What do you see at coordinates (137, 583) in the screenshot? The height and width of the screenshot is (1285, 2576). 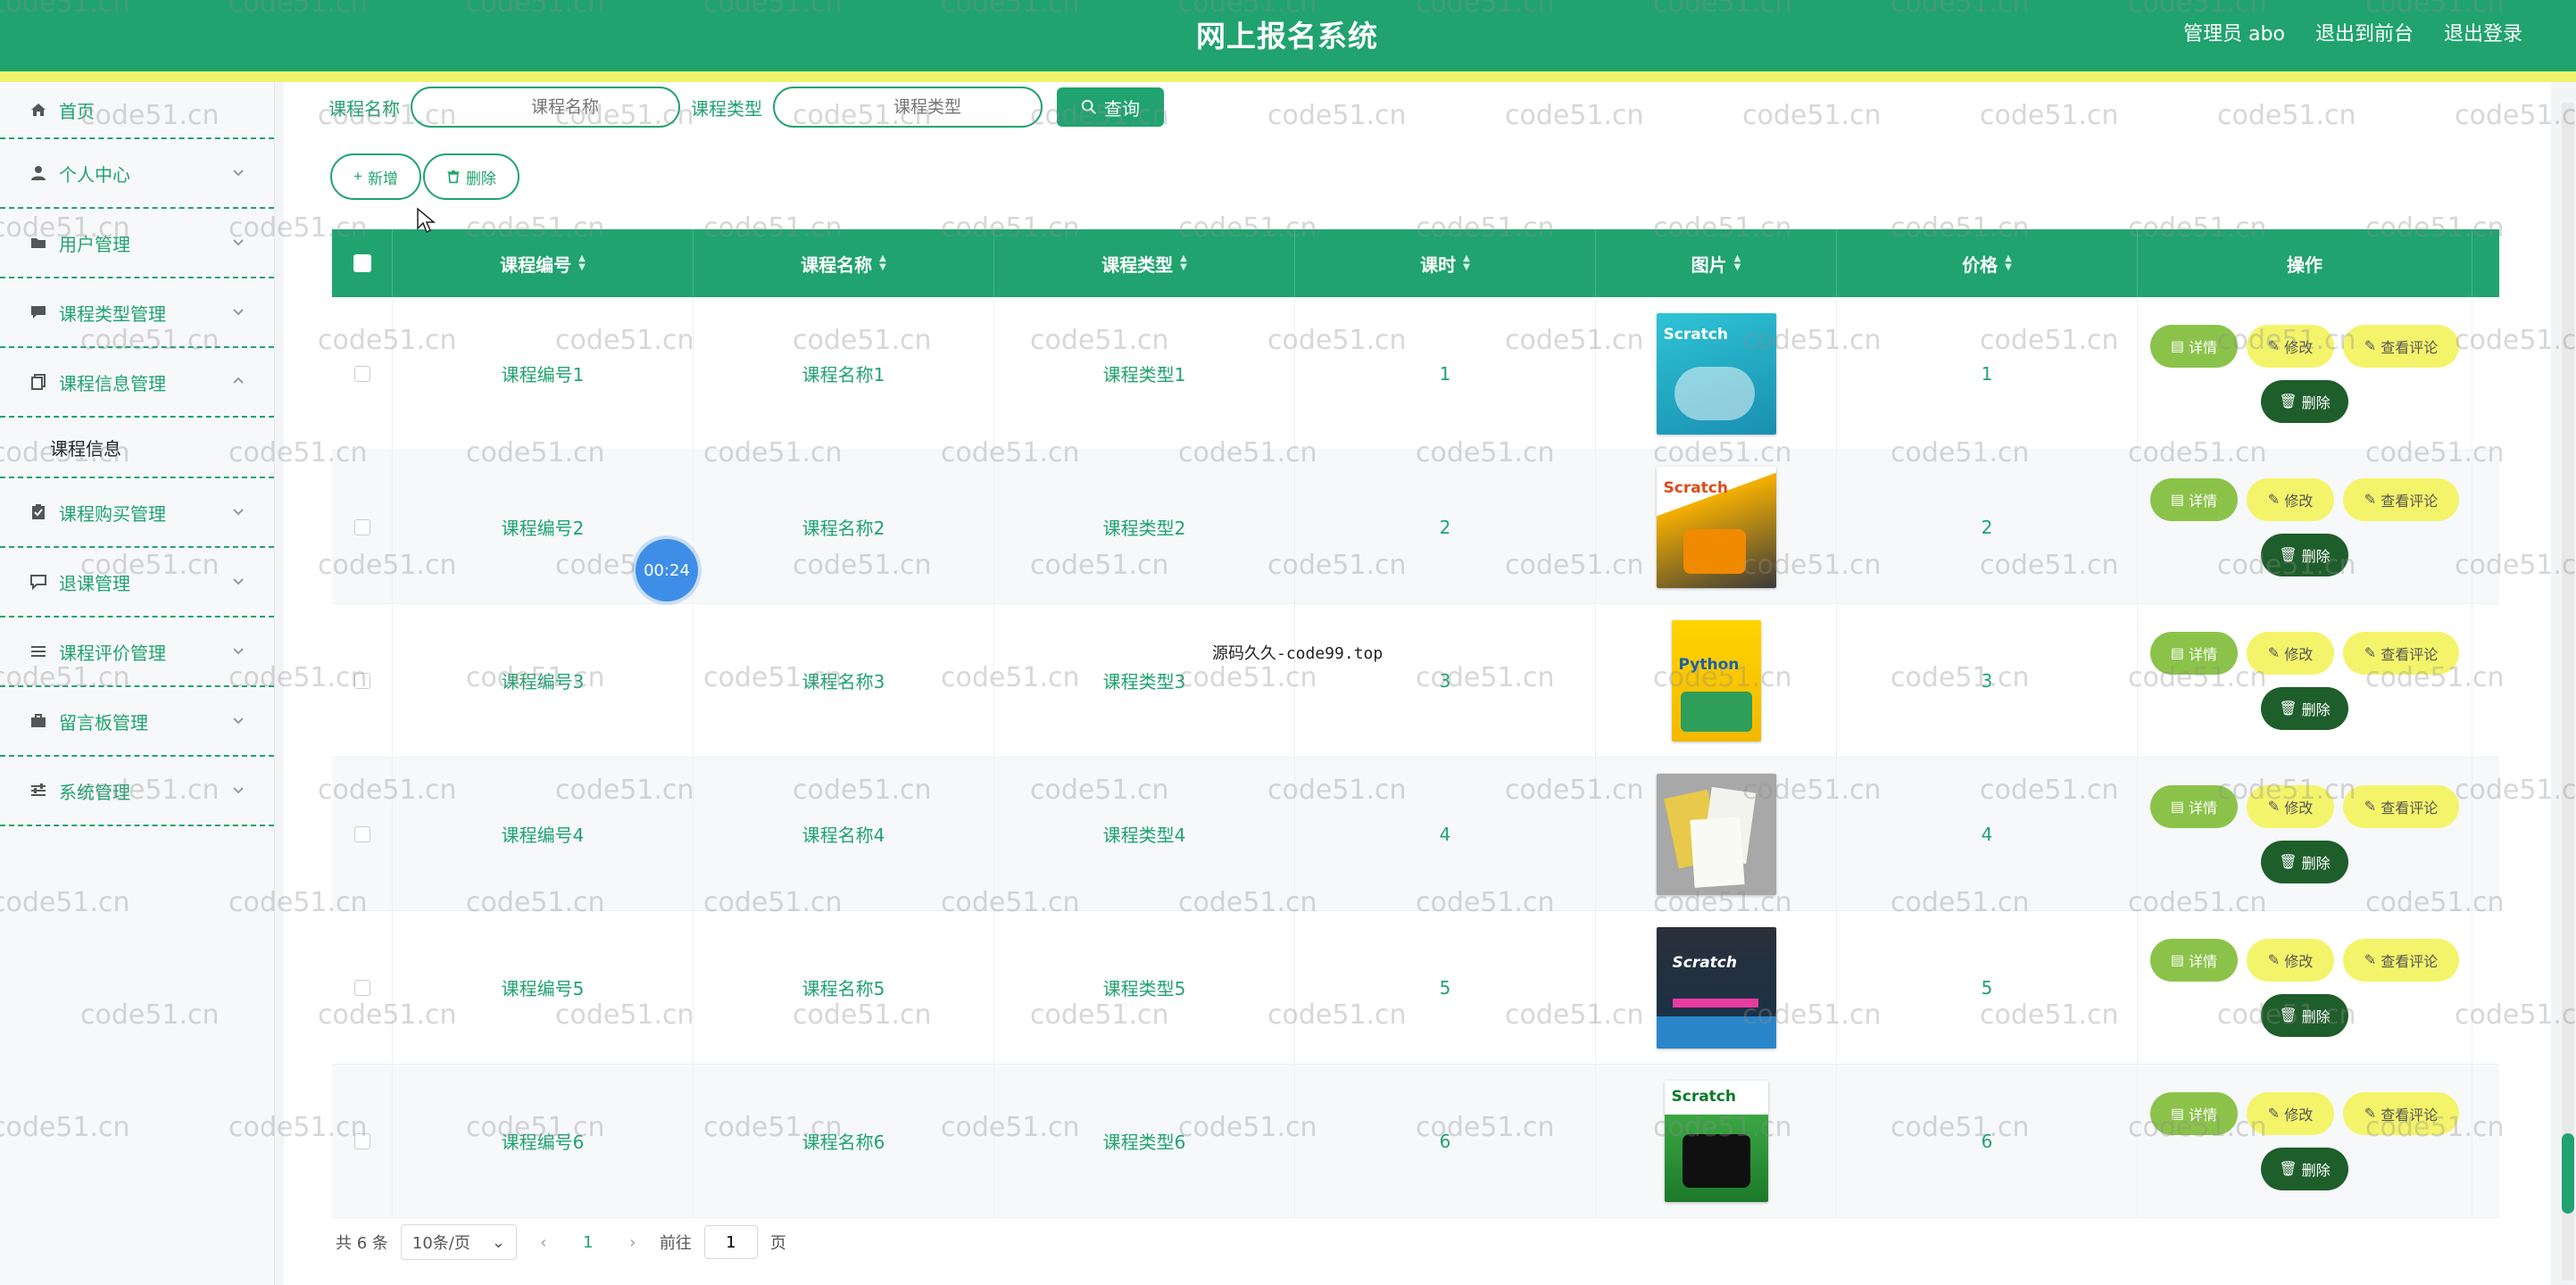 I see `sidebar-item-withdraw: 退课管理` at bounding box center [137, 583].